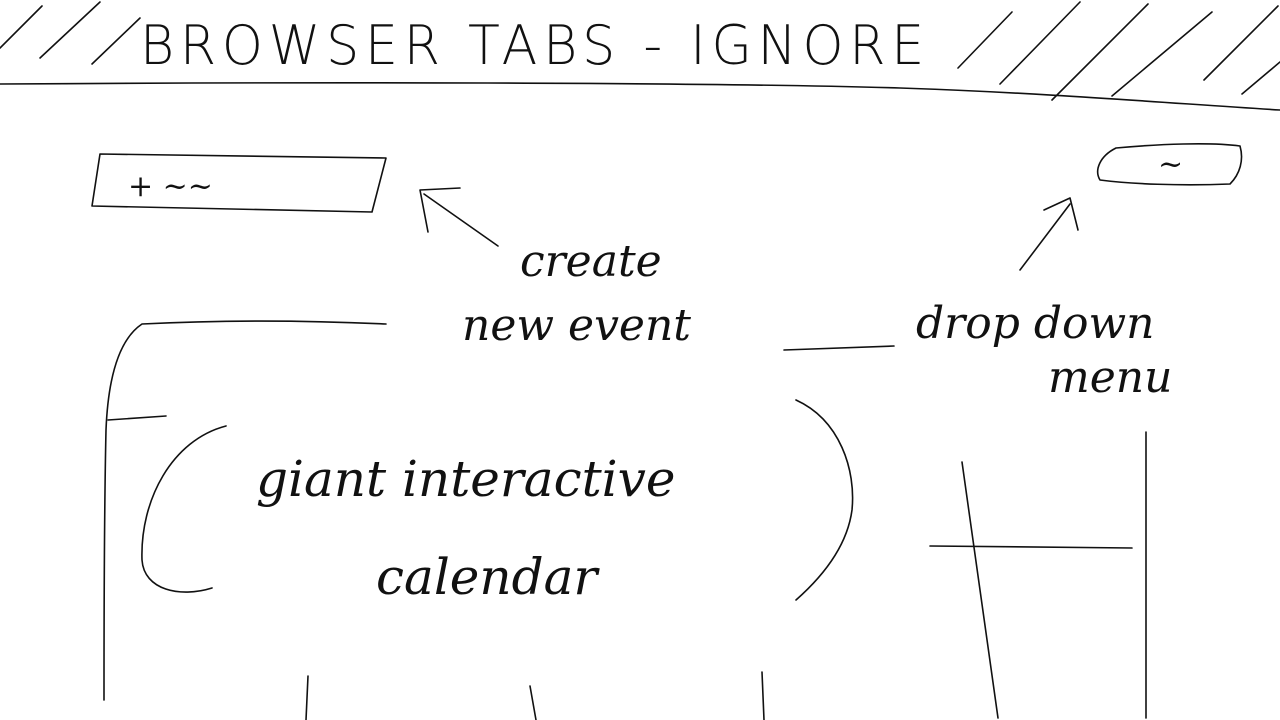 The height and width of the screenshot is (720, 1280). What do you see at coordinates (239, 183) in the screenshot?
I see `create-event-button: + ~~` at bounding box center [239, 183].